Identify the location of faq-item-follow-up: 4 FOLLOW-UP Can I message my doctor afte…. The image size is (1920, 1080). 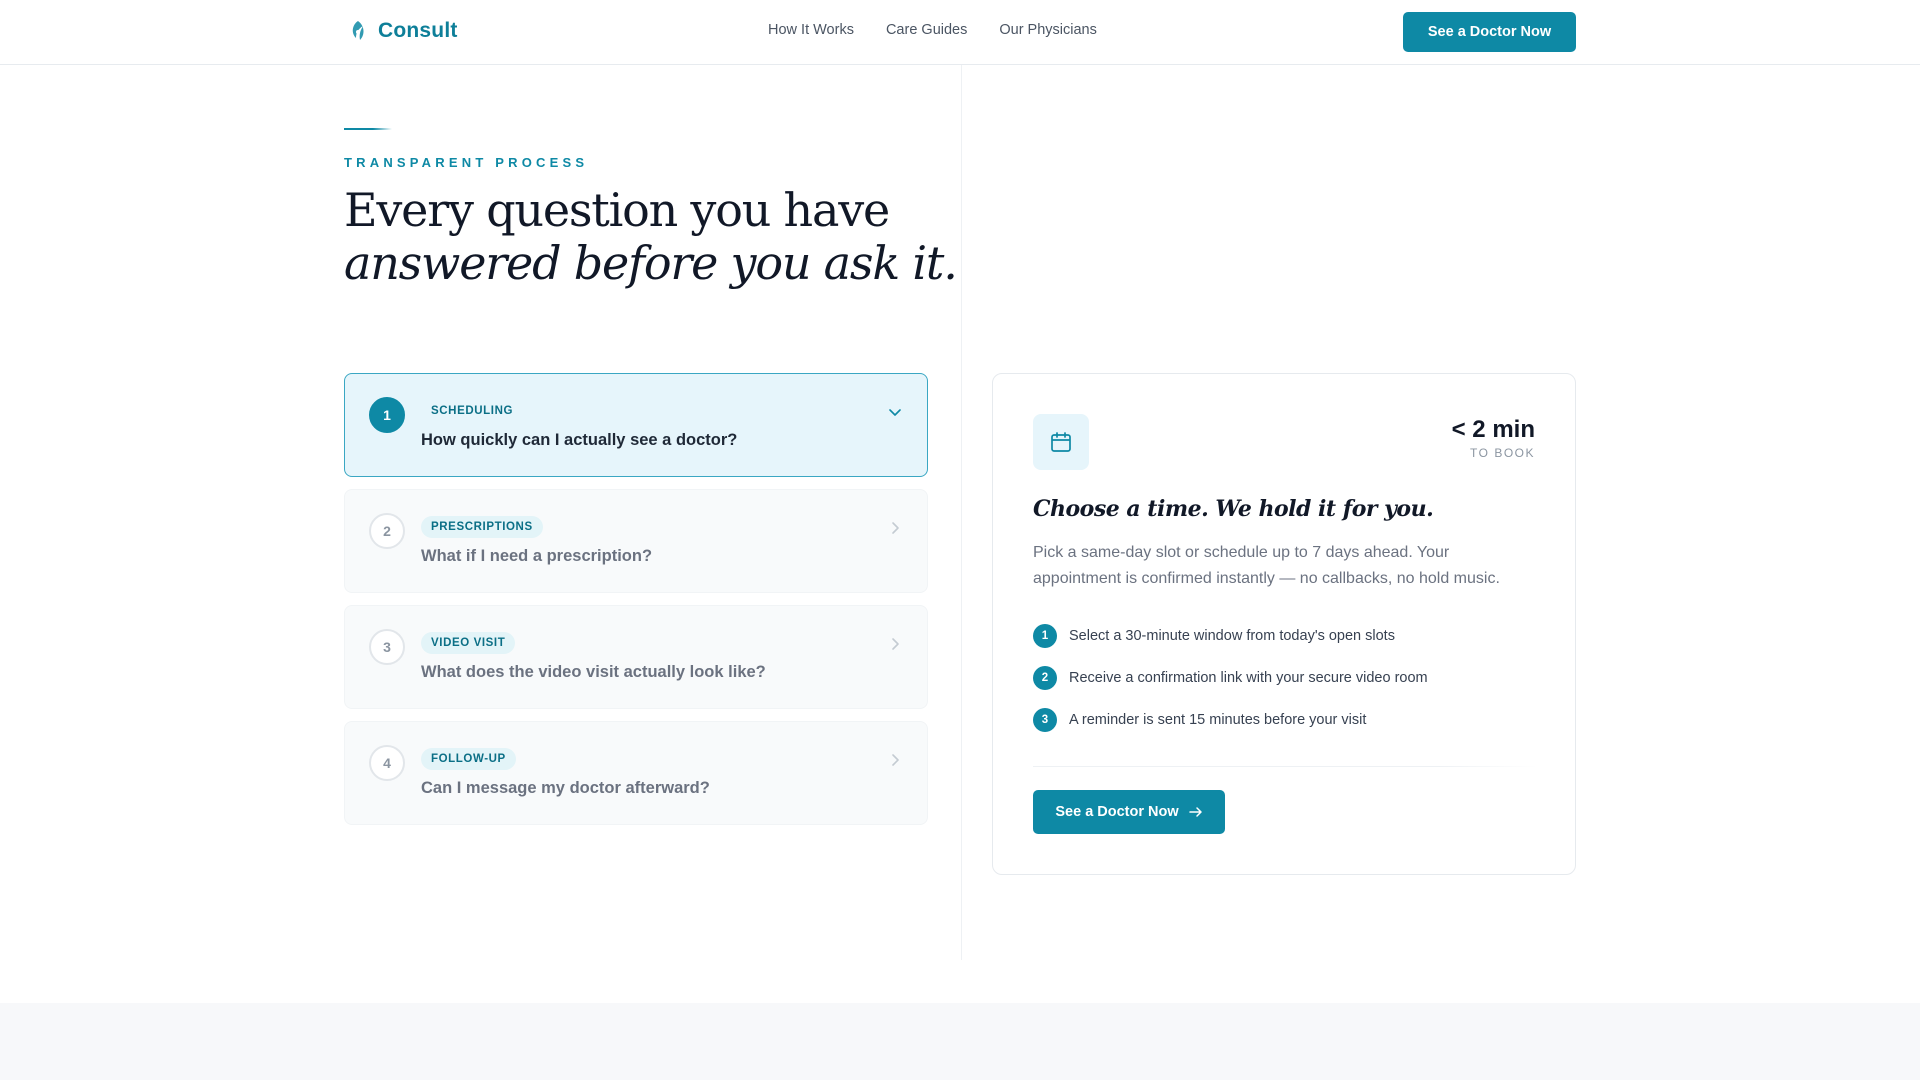
(636, 773).